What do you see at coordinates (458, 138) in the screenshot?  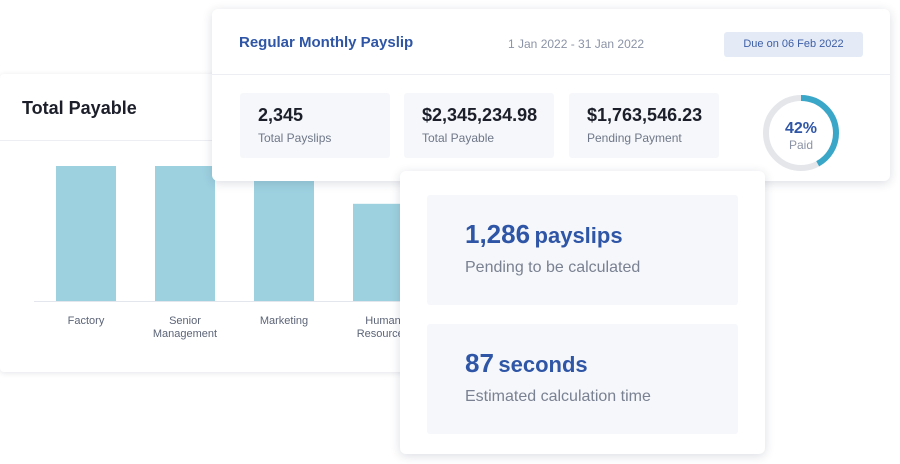 I see `stat-label: Total Payable` at bounding box center [458, 138].